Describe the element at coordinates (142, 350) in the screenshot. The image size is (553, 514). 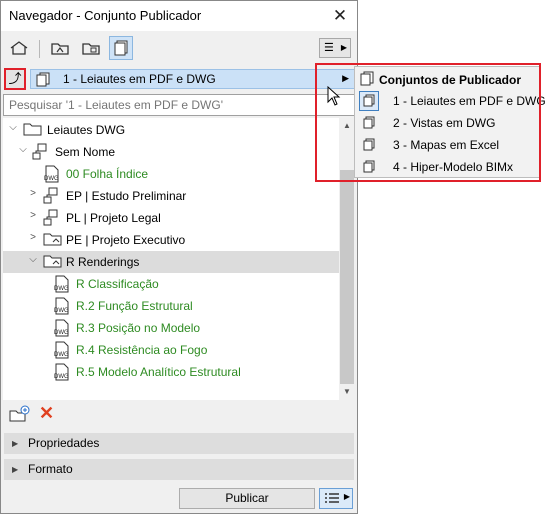
I see `tree-label-r4: R.4 Resistência ao Fogo` at that location.